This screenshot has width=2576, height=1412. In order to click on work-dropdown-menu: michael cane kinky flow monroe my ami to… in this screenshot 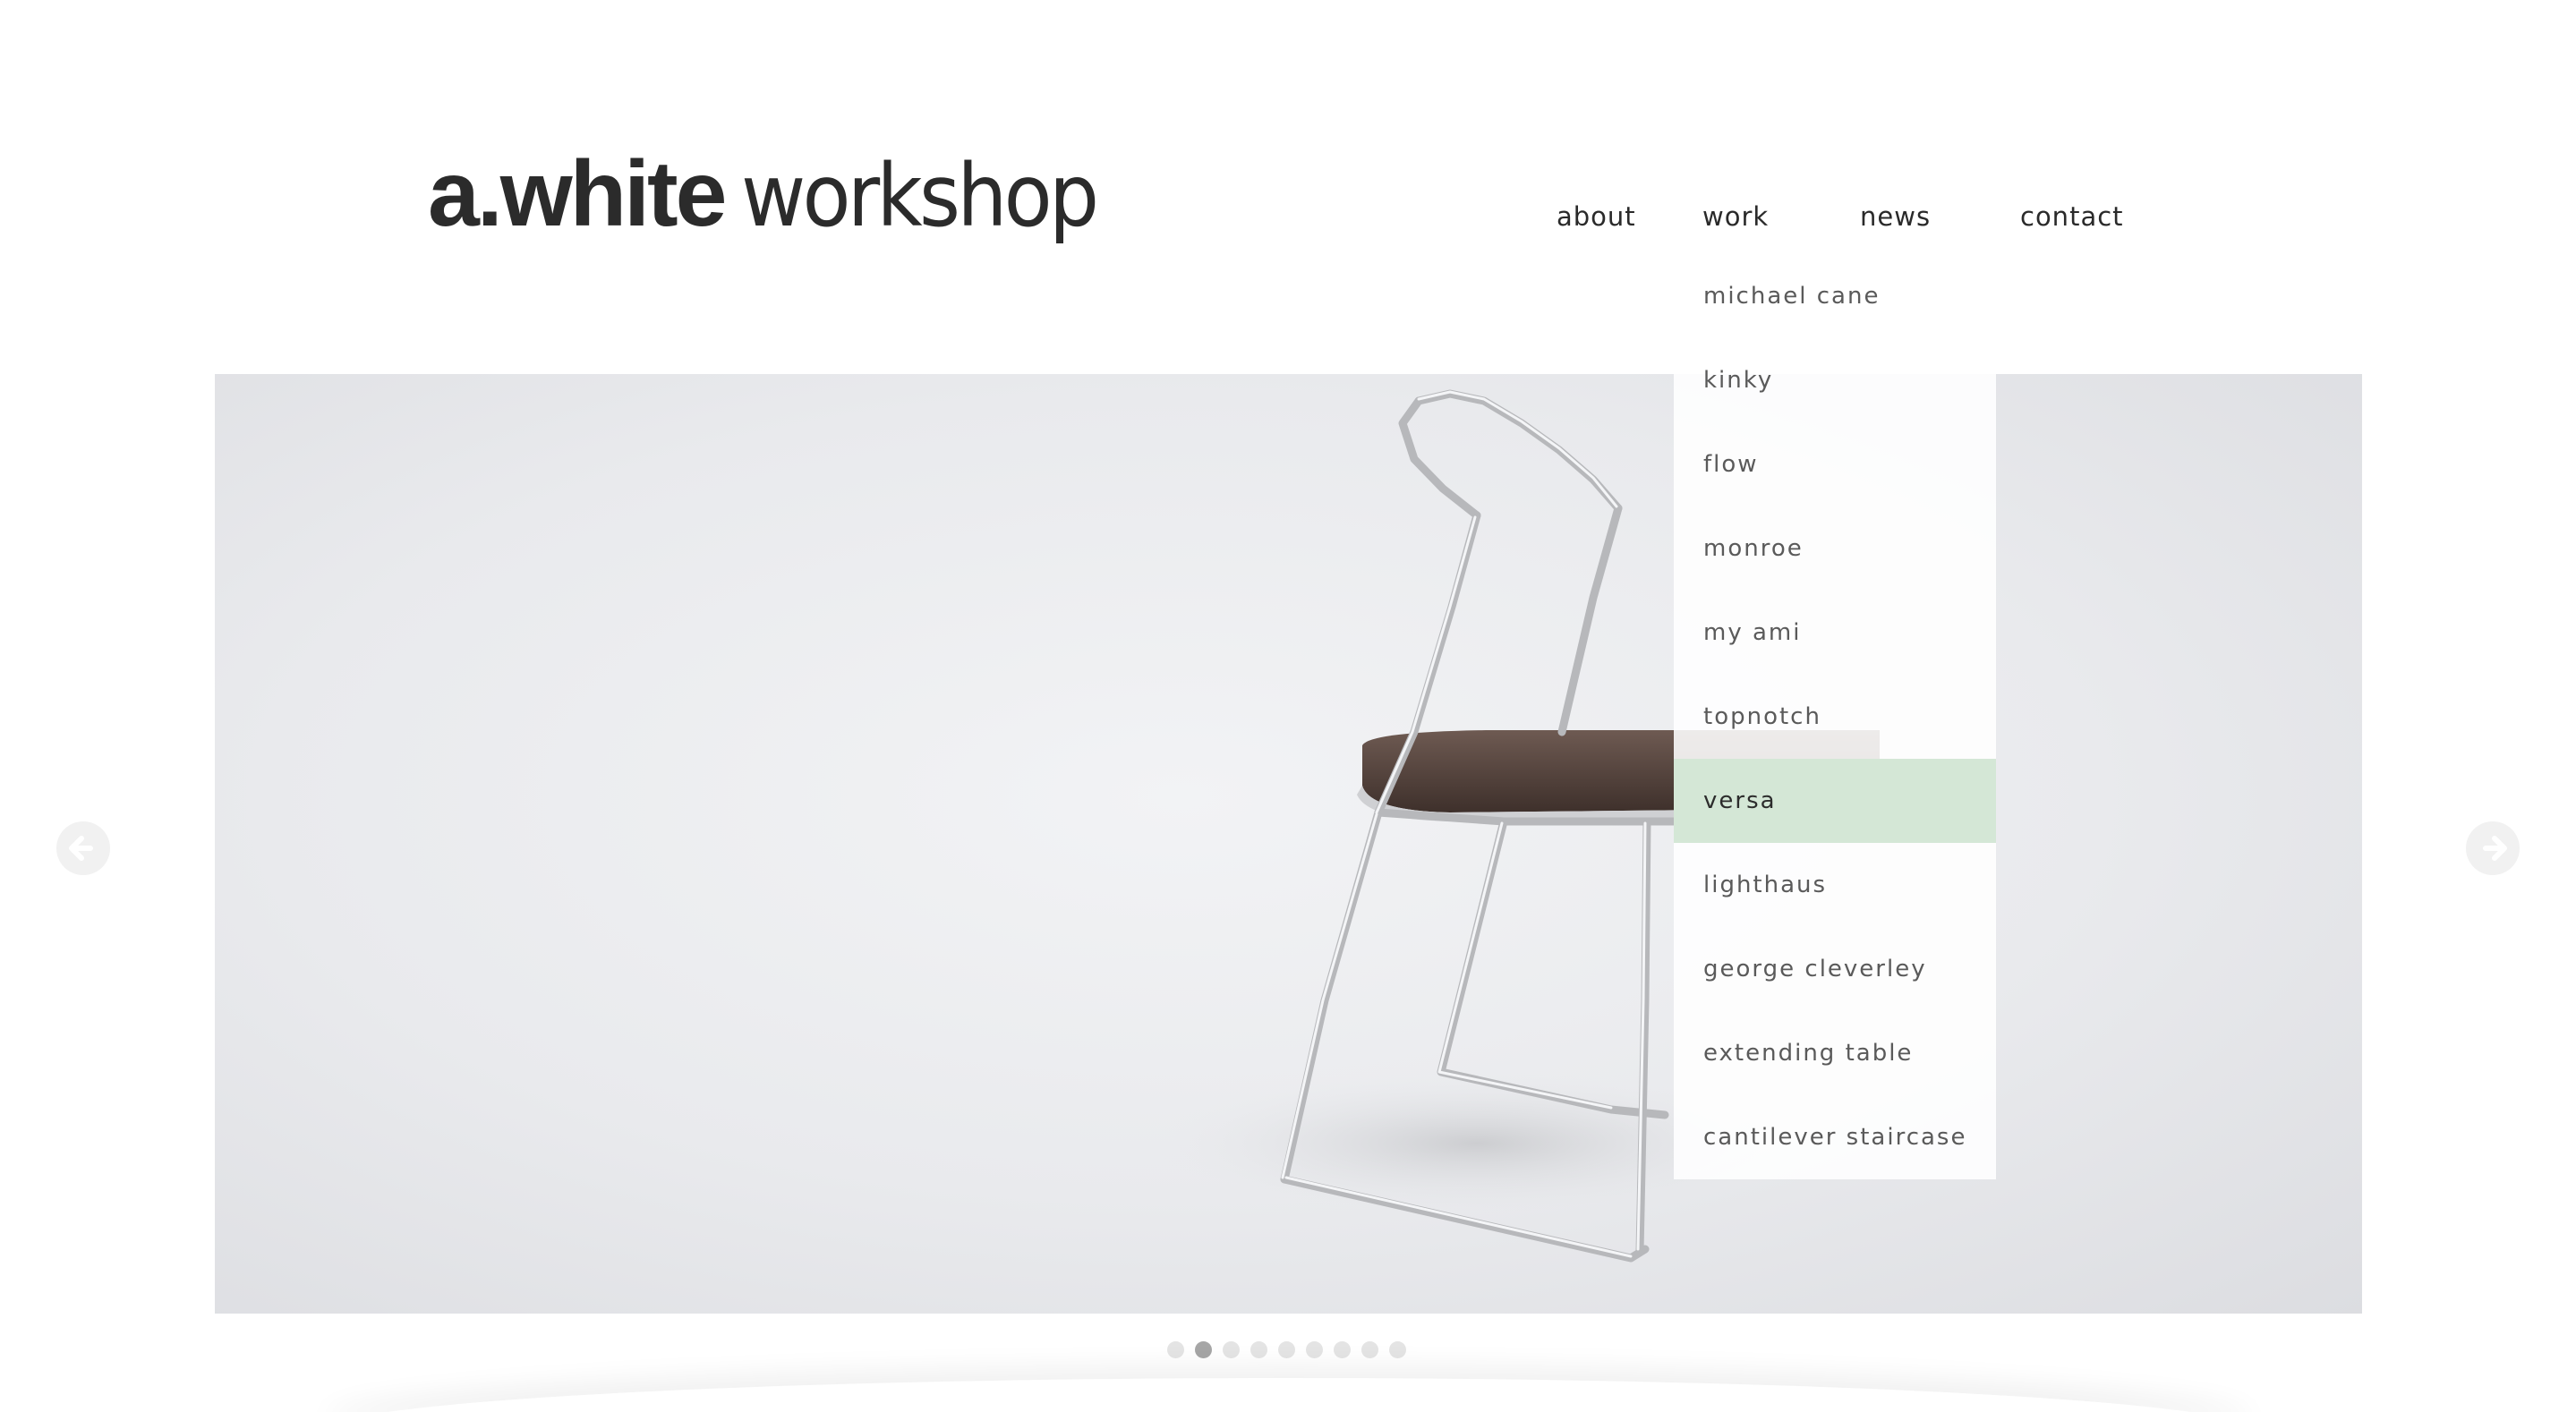, I will do `click(1835, 716)`.